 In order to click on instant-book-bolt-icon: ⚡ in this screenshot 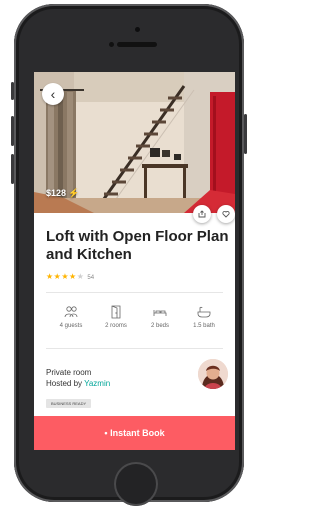, I will do `click(74, 193)`.